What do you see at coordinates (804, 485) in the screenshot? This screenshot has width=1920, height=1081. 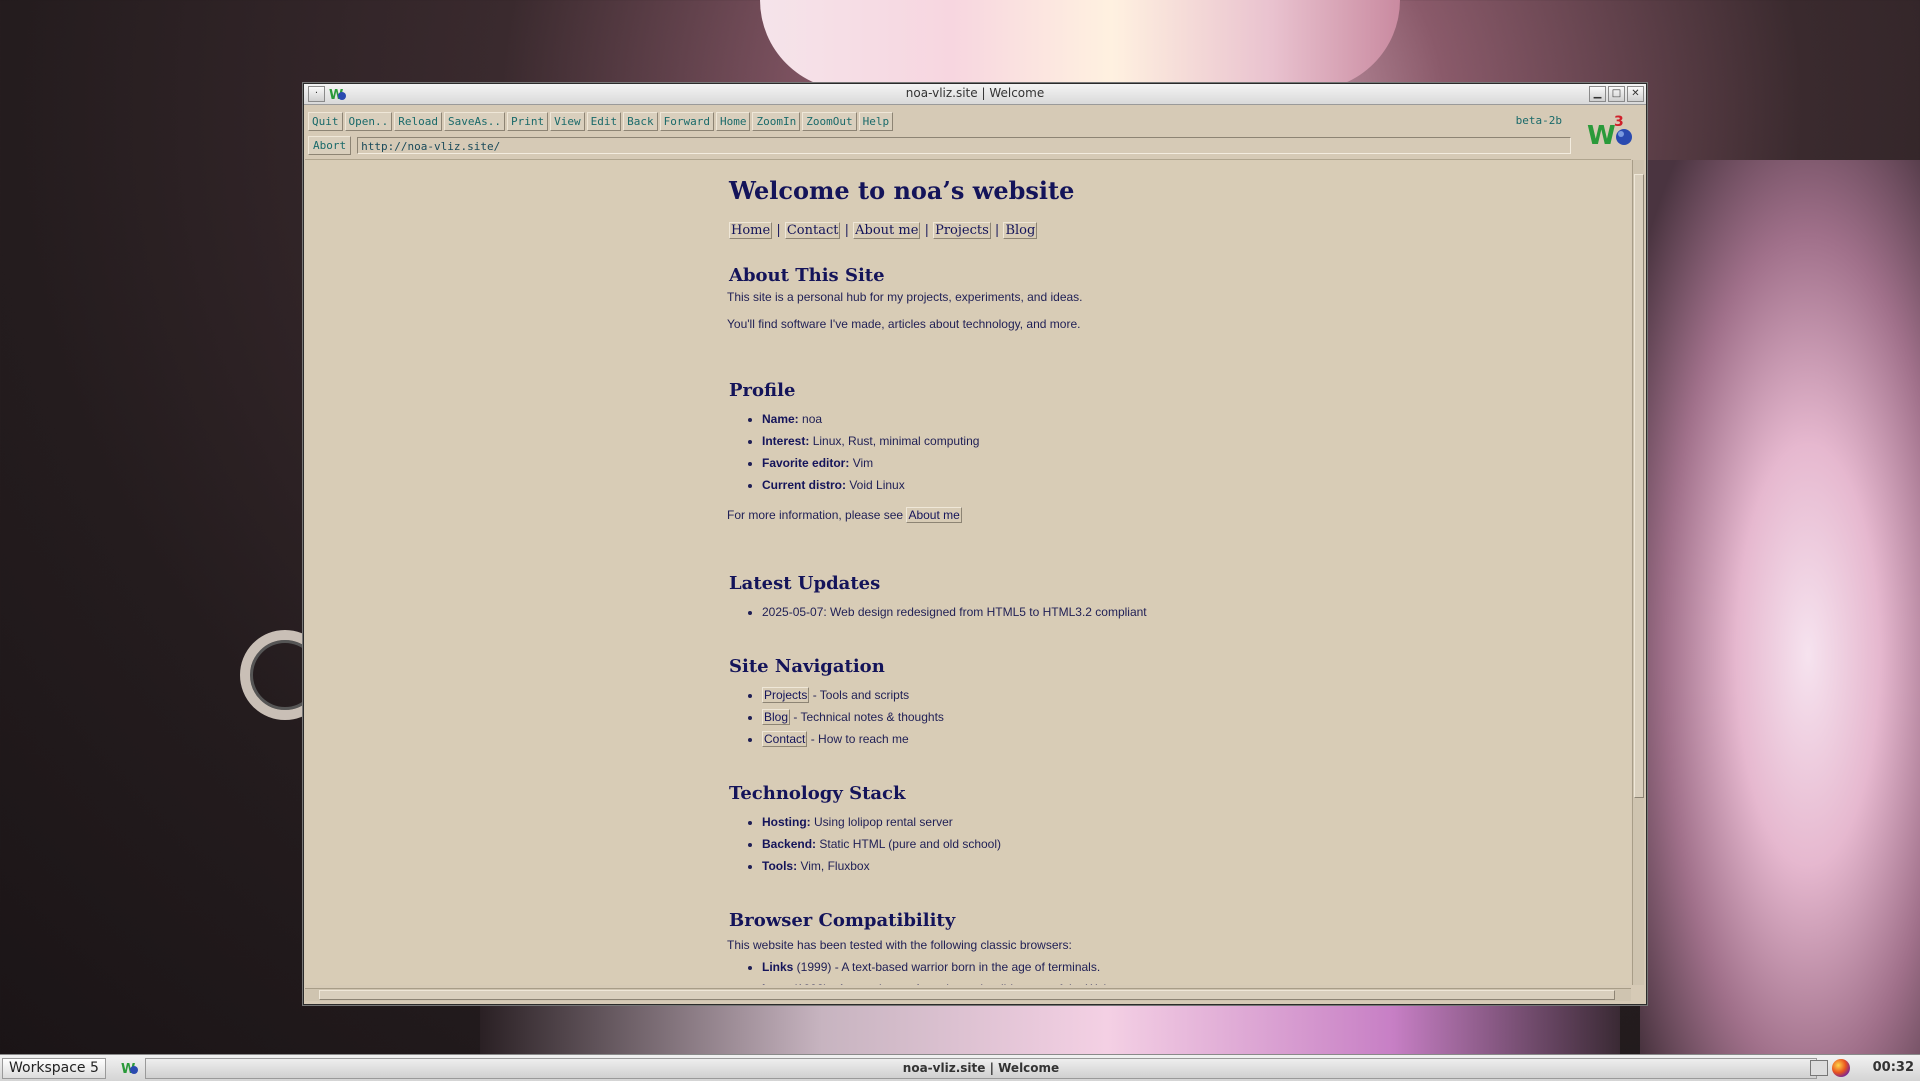 I see `item-key: Current distro:` at bounding box center [804, 485].